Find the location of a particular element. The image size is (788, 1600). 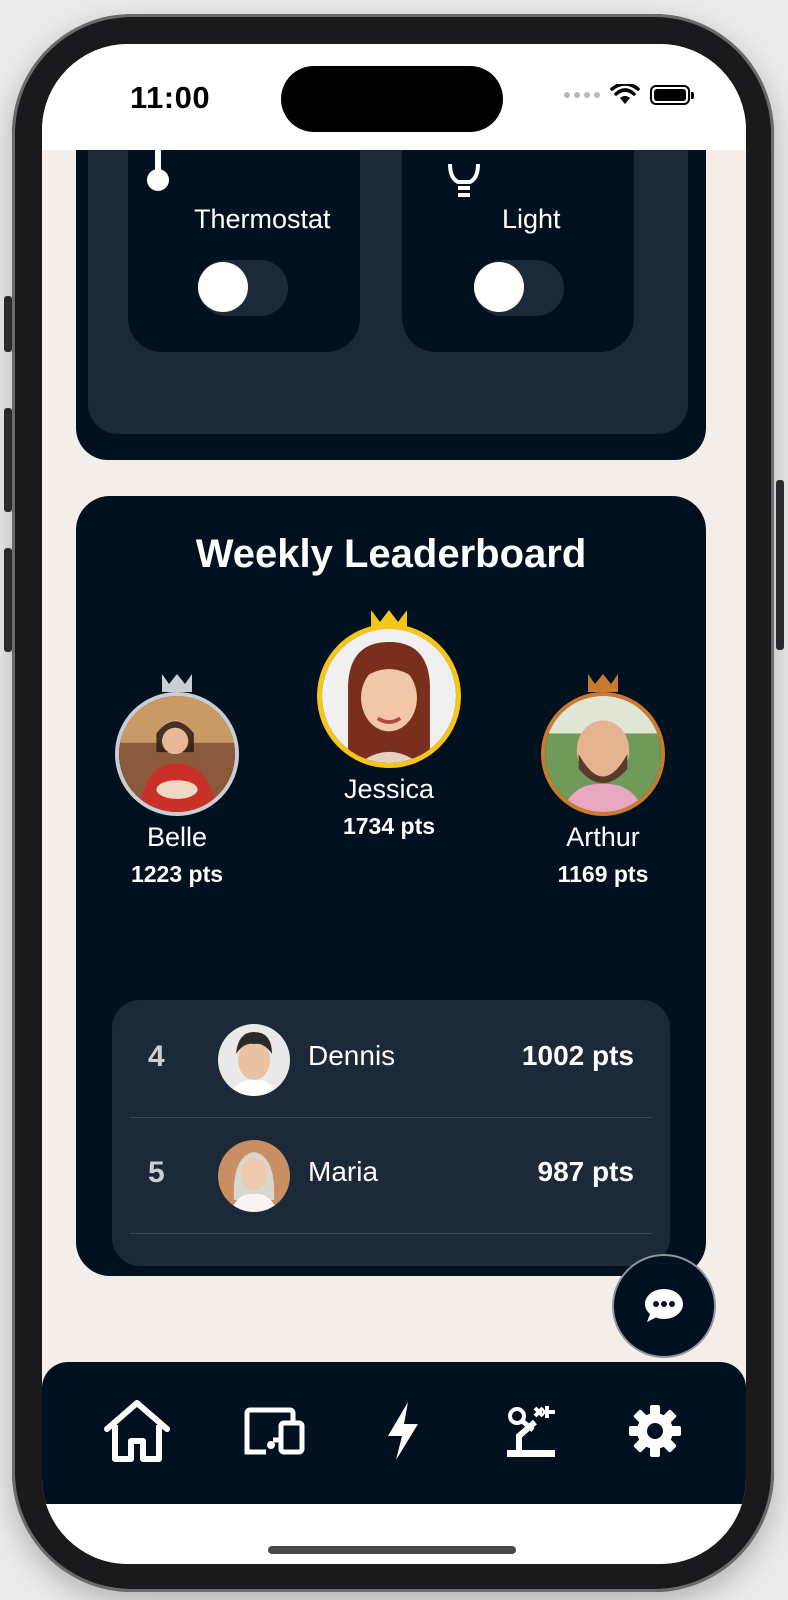

home-indicator is located at coordinates (392, 1550).